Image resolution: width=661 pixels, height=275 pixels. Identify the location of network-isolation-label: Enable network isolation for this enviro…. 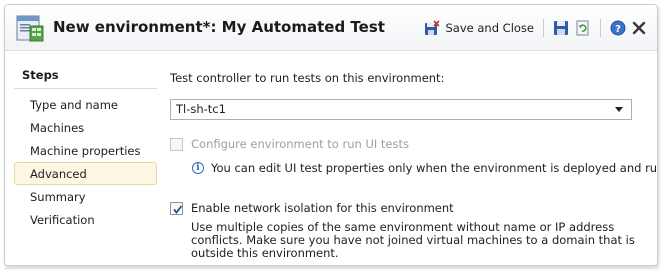
(322, 208).